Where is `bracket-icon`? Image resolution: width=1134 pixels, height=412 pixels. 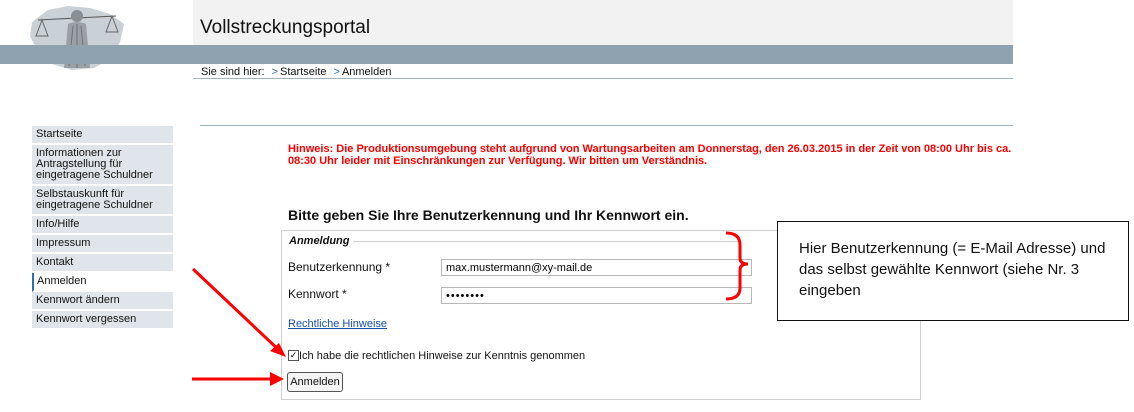
bracket-icon is located at coordinates (737, 266).